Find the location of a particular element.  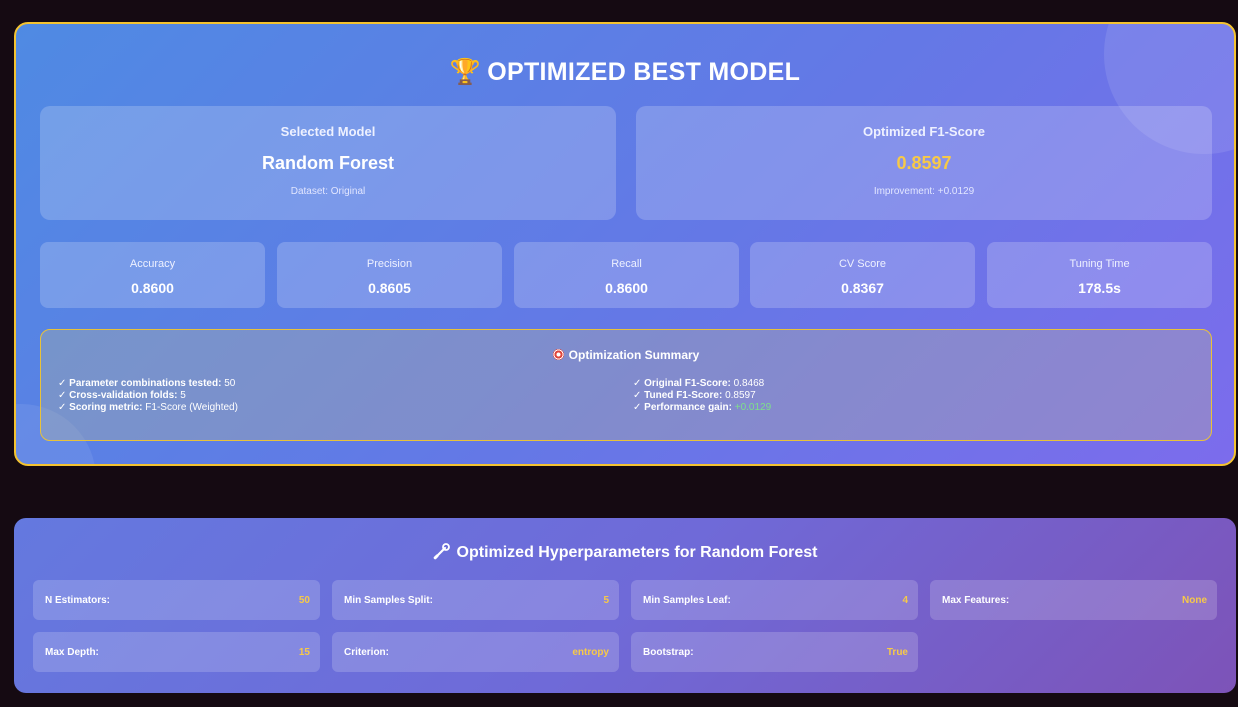

performance-gain-value: +0.0129 is located at coordinates (751, 407).